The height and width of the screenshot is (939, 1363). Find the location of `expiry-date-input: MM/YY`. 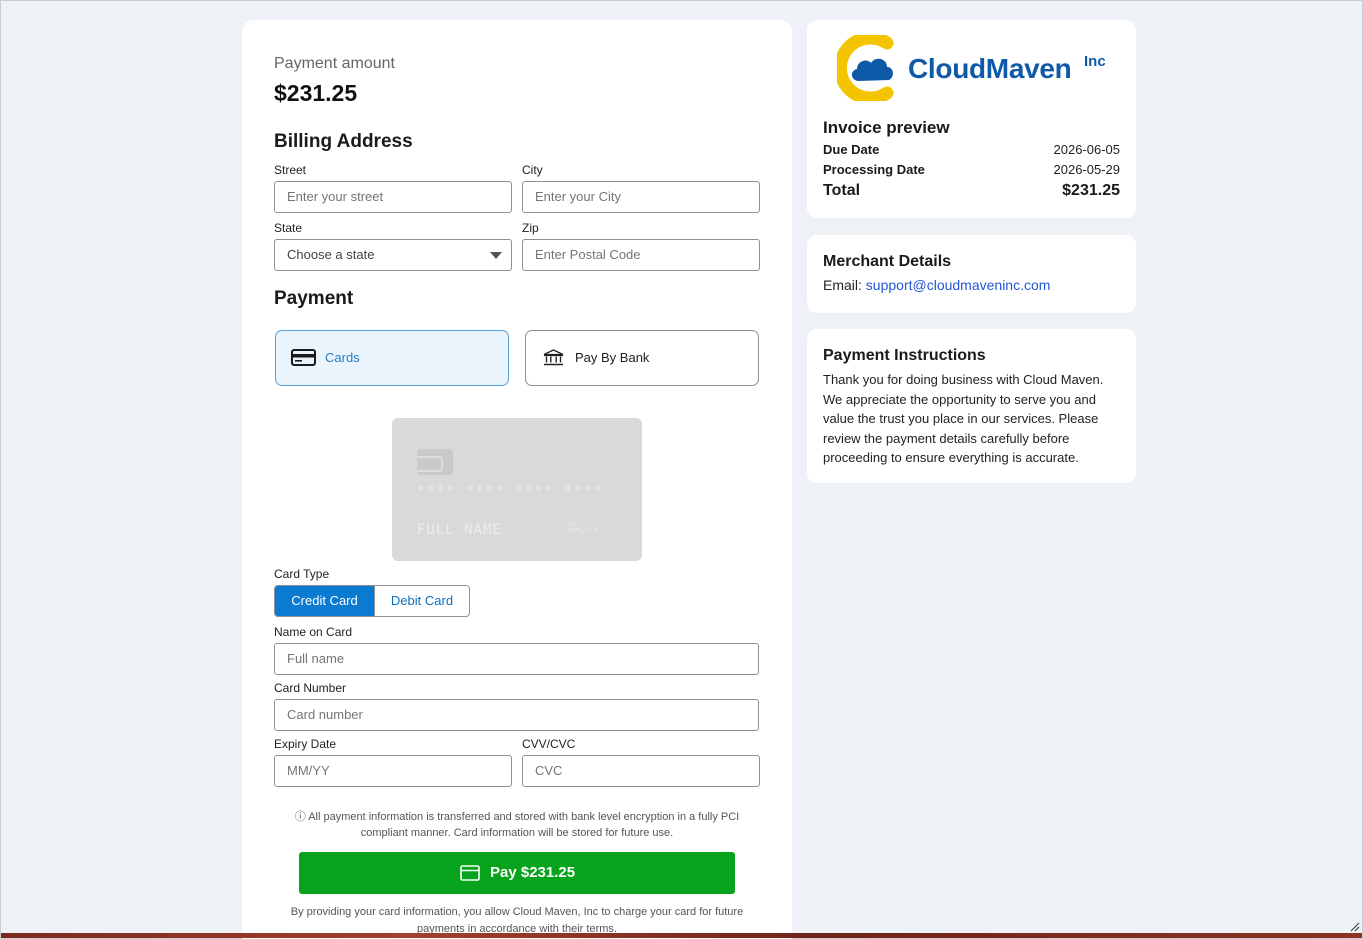

expiry-date-input: MM/YY is located at coordinates (393, 771).